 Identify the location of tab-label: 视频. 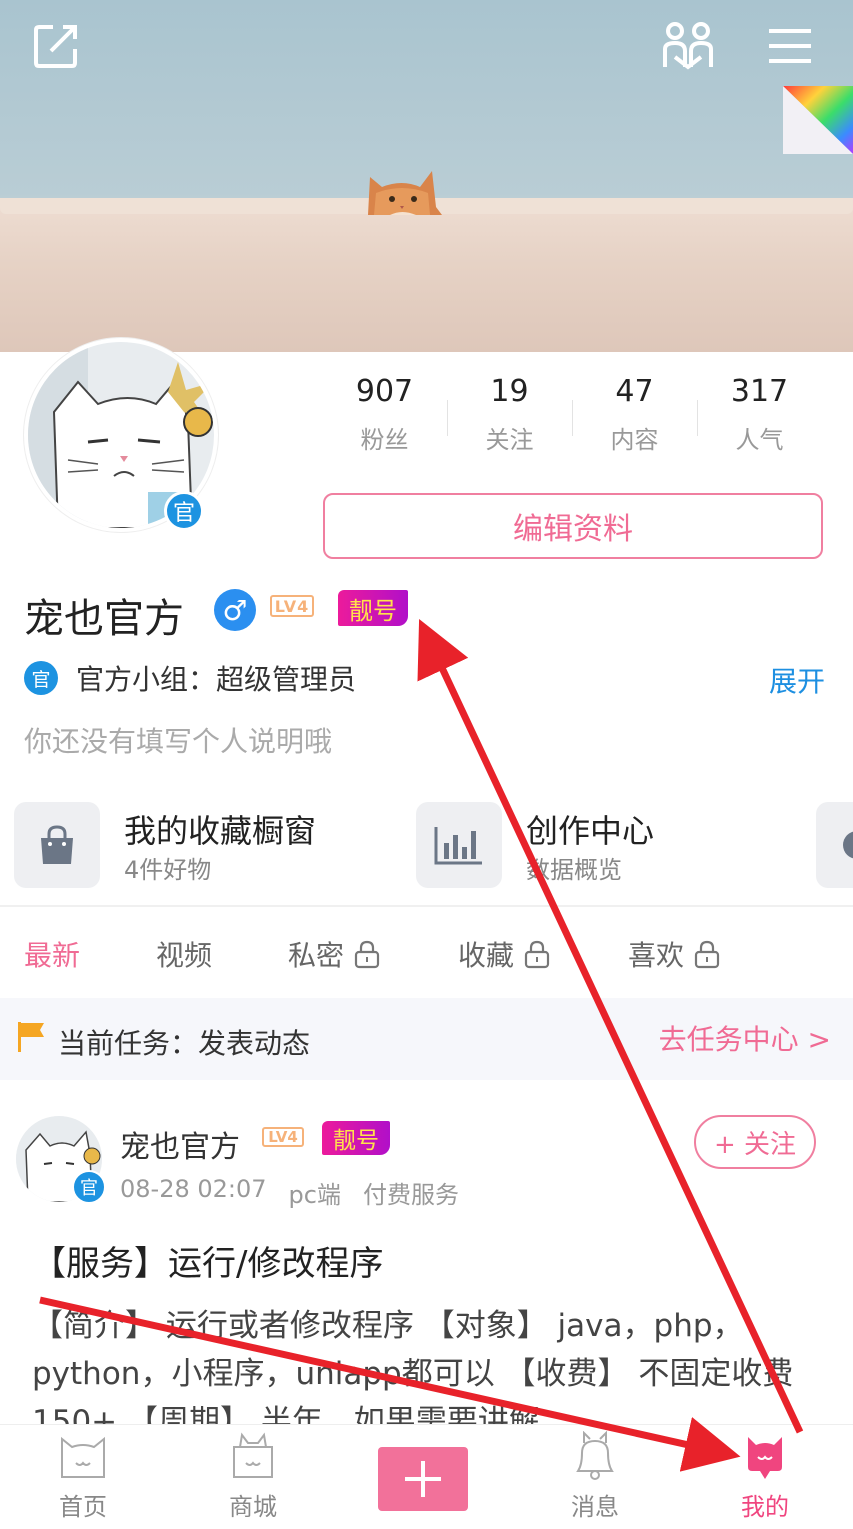
(184, 955).